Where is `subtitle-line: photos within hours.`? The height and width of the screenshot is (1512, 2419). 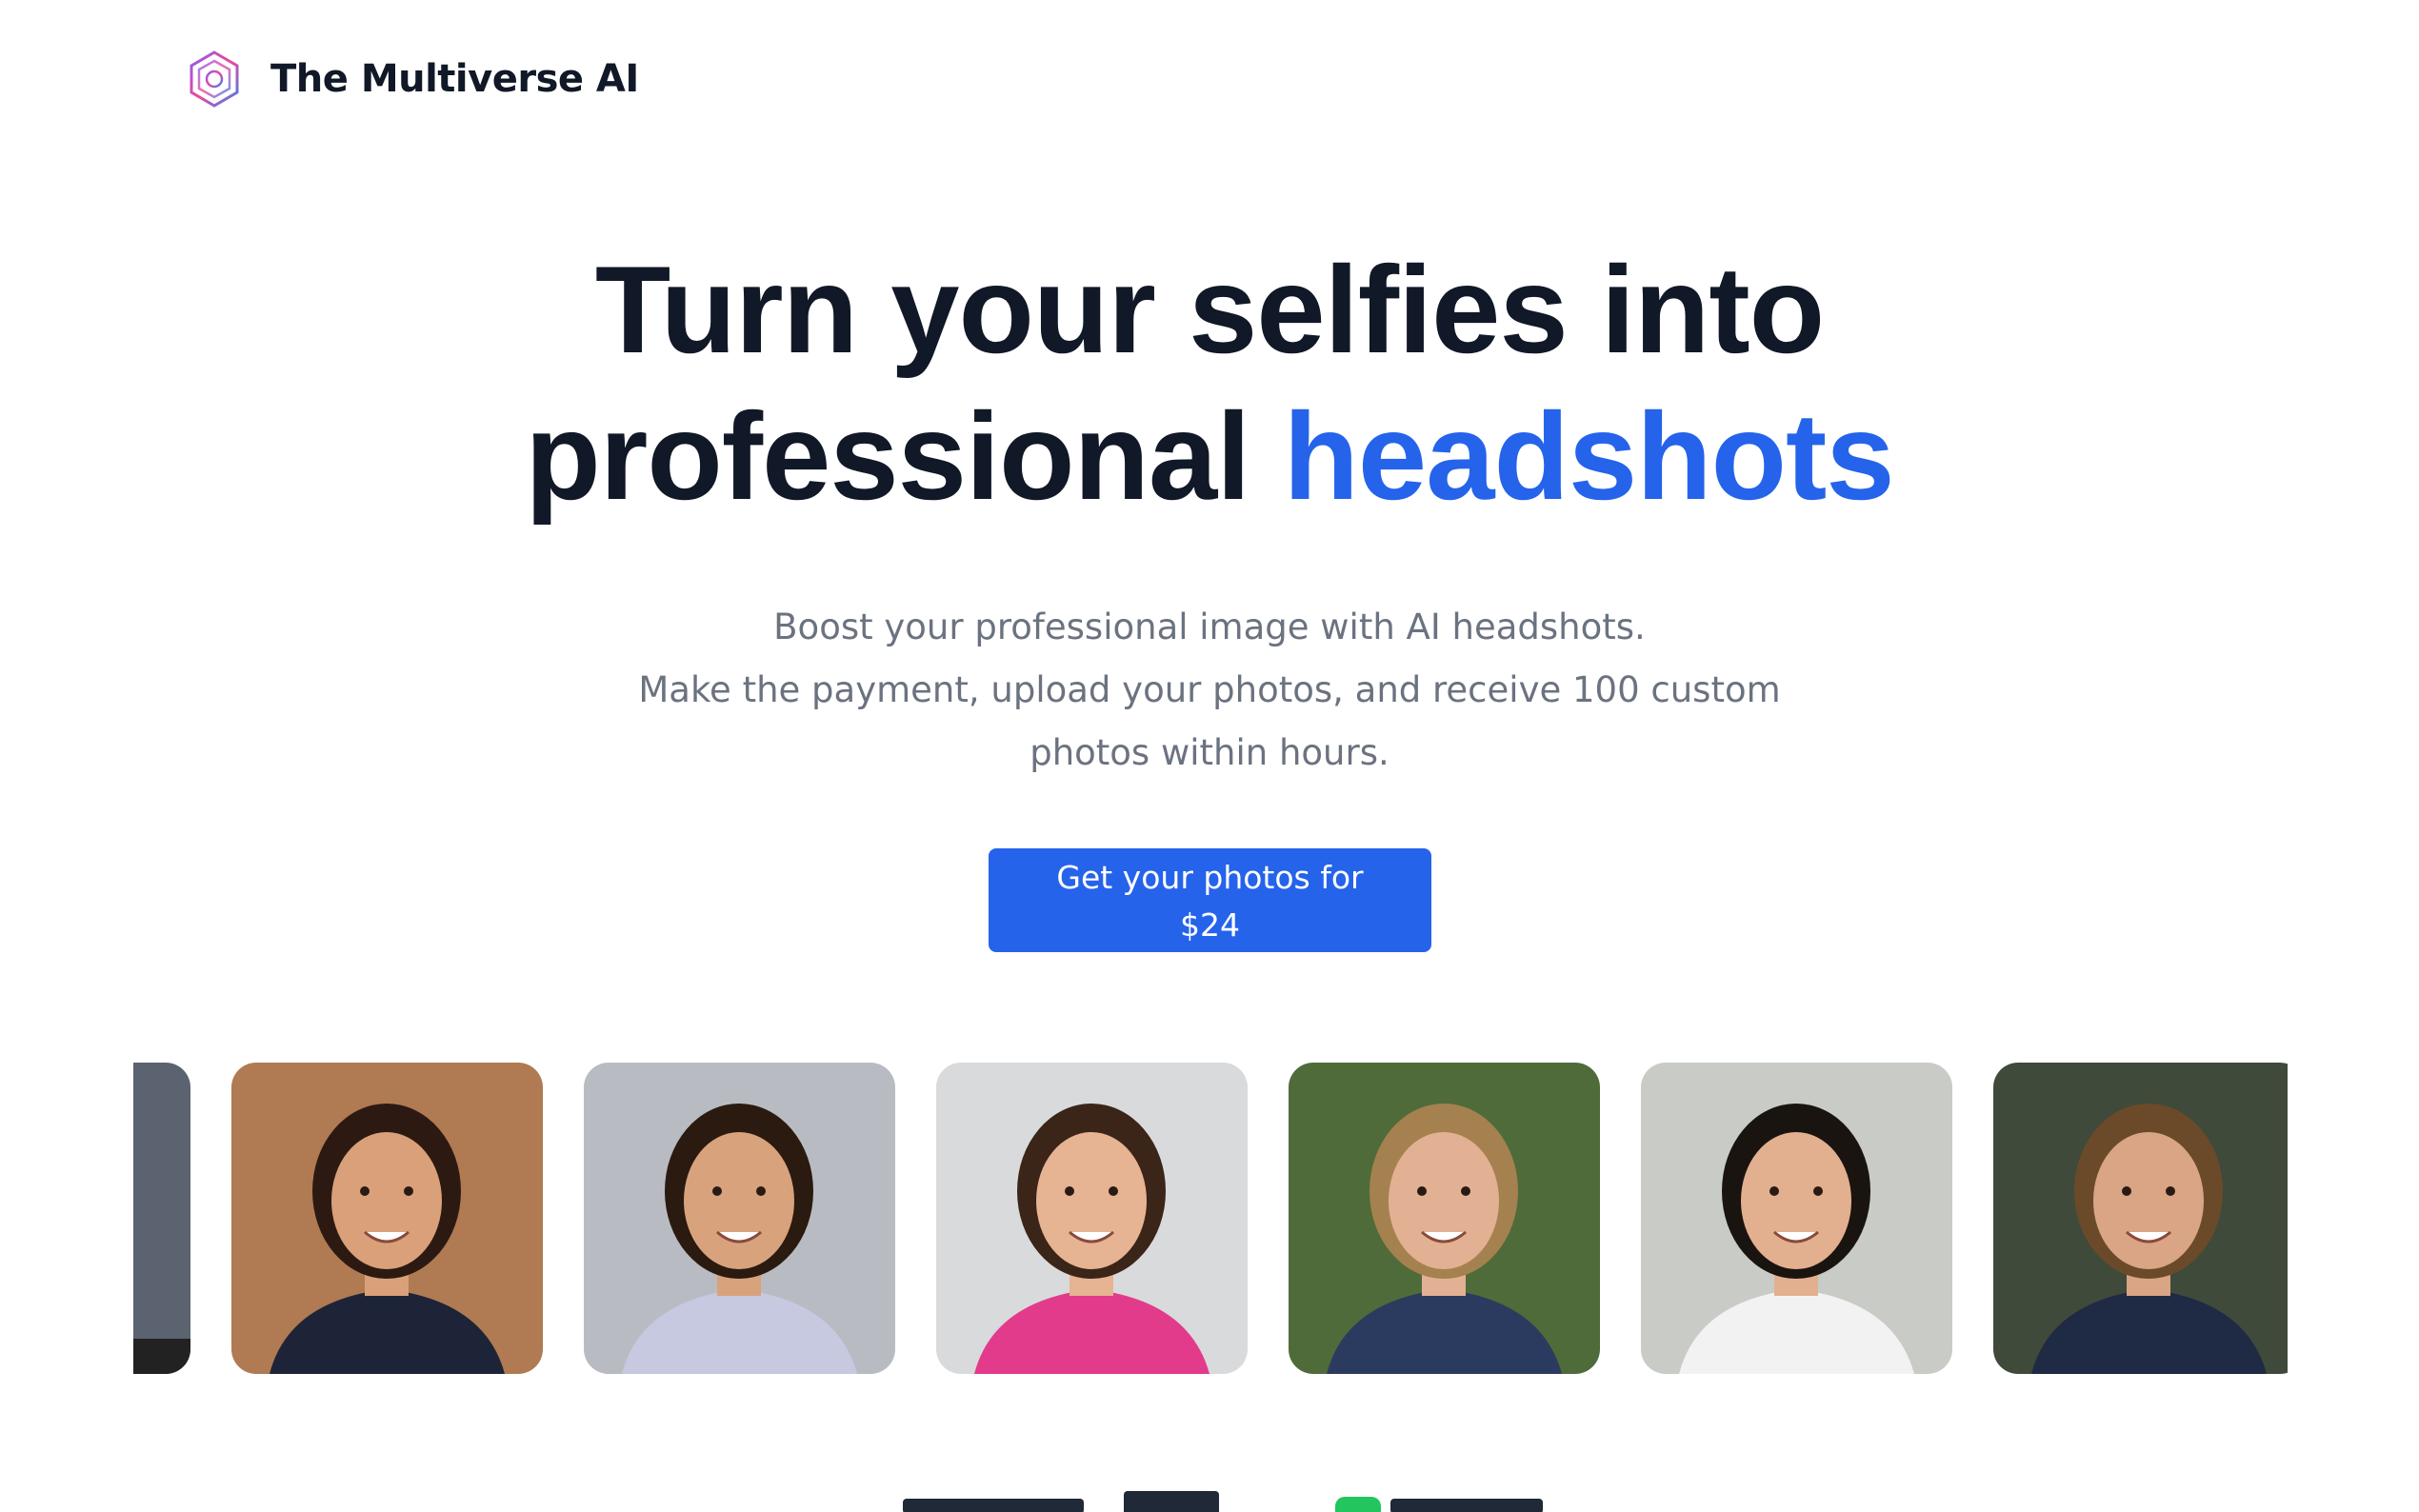
subtitle-line: photos within hours. is located at coordinates (1209, 752).